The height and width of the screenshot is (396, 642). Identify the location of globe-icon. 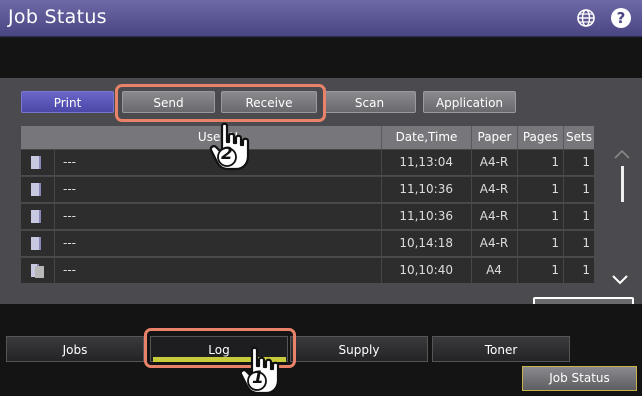
(586, 18).